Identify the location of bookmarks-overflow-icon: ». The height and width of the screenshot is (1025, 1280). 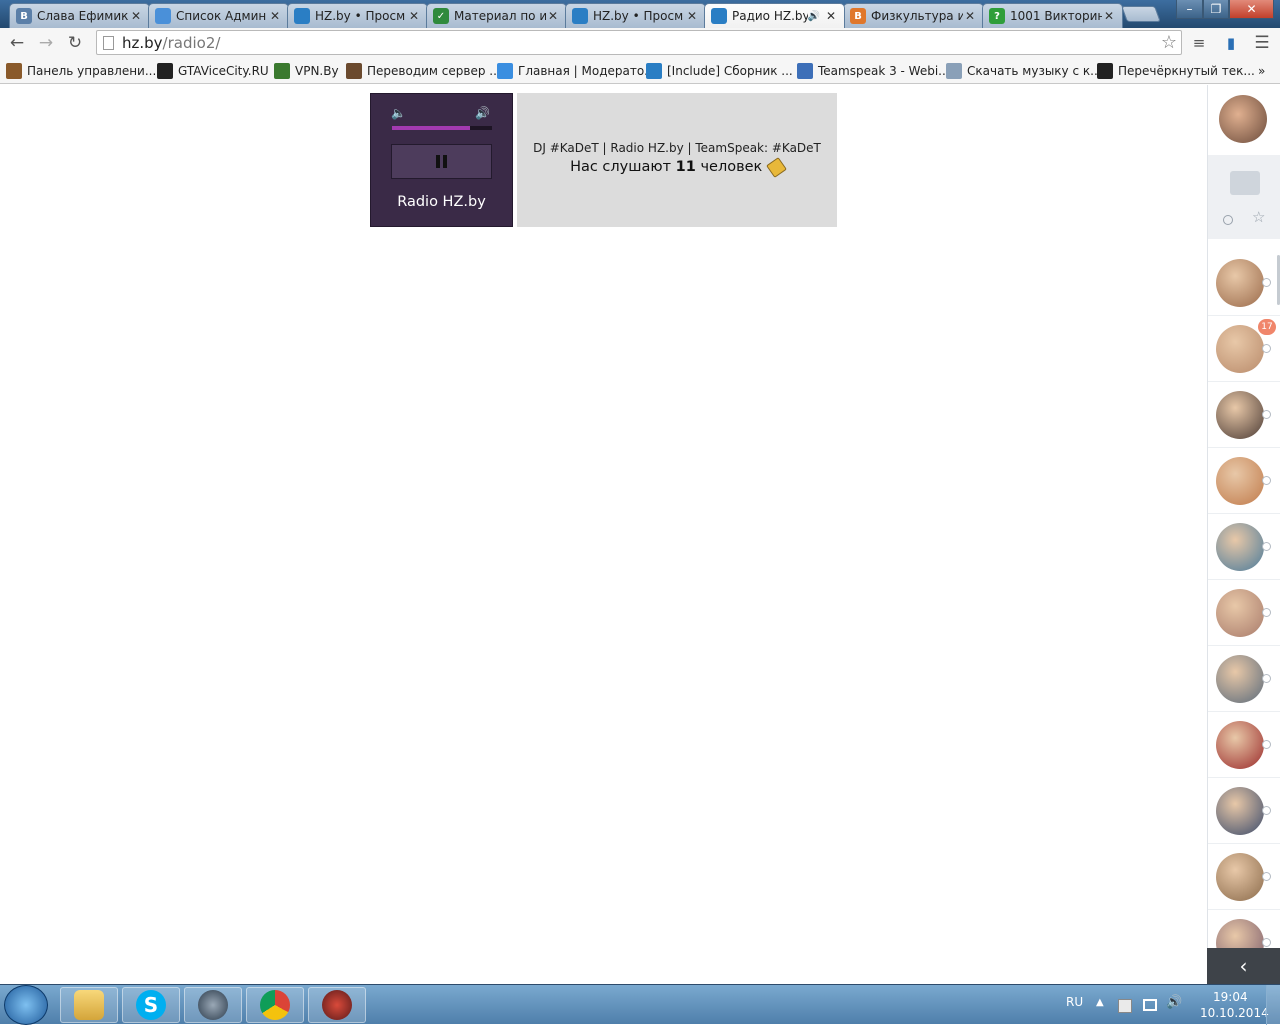
(1261, 71).